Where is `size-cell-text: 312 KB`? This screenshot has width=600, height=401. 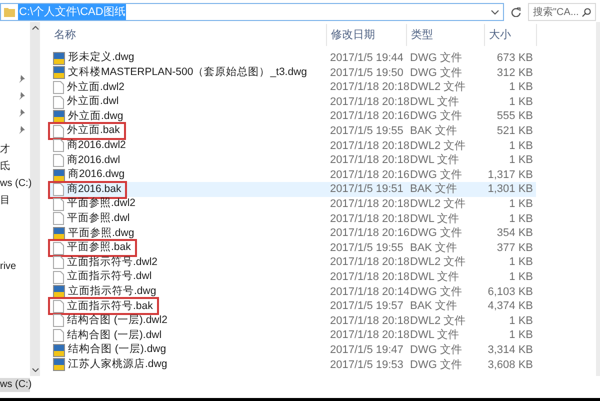
size-cell-text: 312 KB is located at coordinates (515, 73).